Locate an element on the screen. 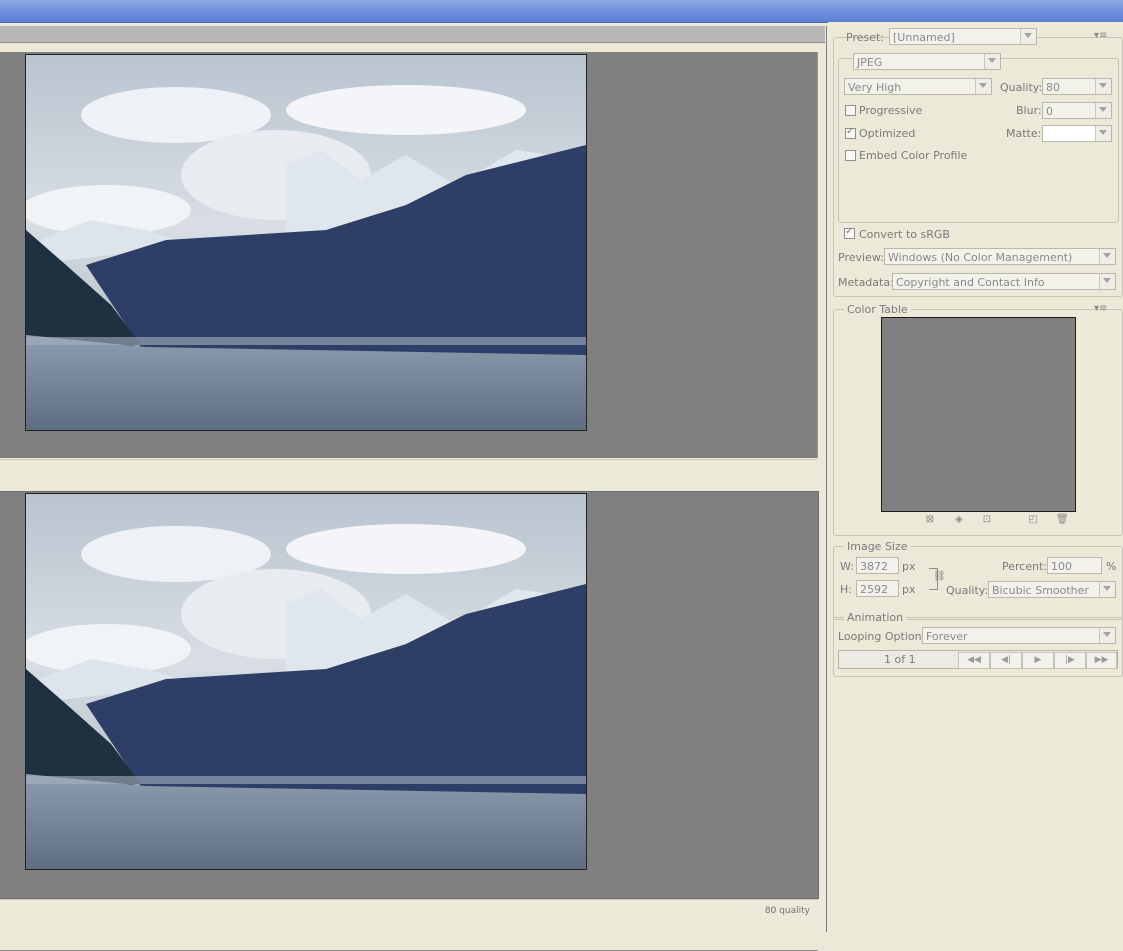 The width and height of the screenshot is (1123, 951). optimized-info-strip: 80 quality is located at coordinates (409, 925).